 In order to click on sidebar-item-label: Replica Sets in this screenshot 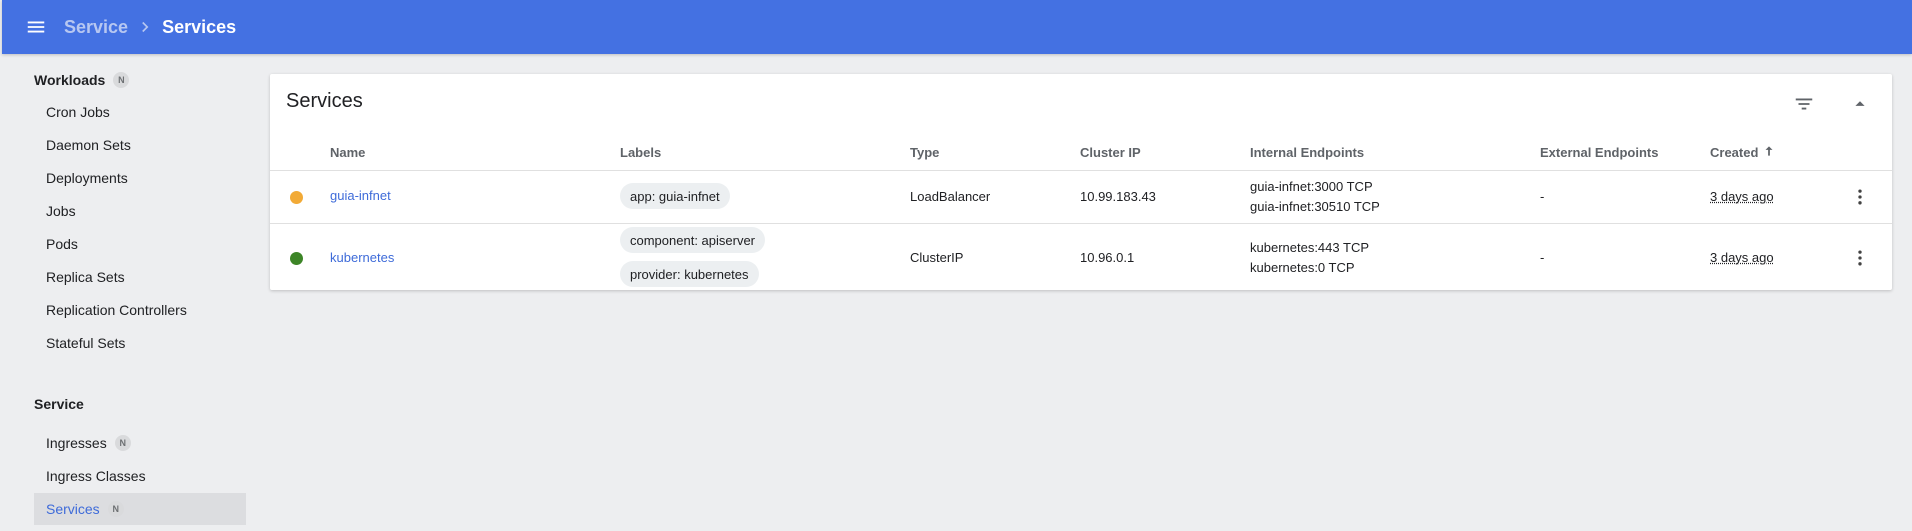, I will do `click(85, 277)`.